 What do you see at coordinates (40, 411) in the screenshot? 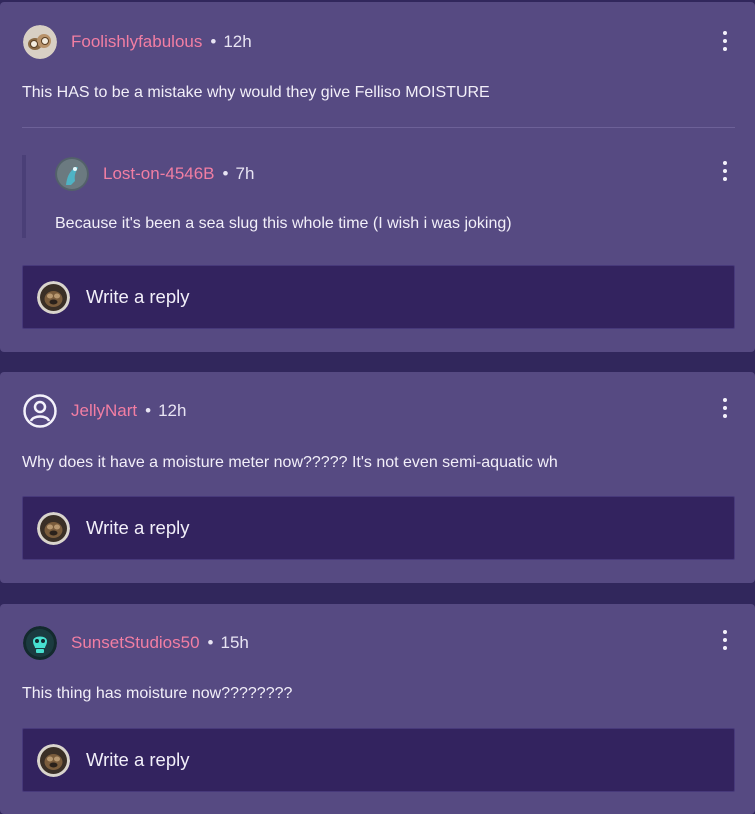
I see `default-user-icon` at bounding box center [40, 411].